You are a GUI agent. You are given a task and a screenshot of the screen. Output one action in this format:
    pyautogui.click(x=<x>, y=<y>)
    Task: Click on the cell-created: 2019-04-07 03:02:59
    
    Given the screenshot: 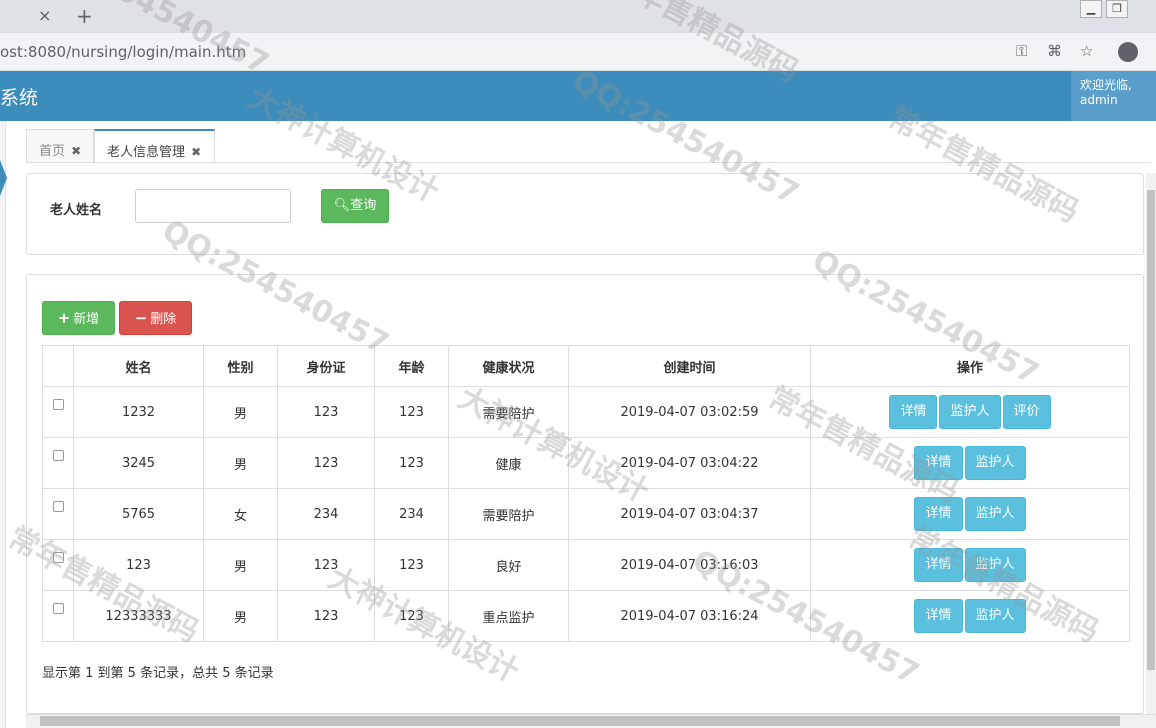 What is the action you would take?
    pyautogui.click(x=689, y=412)
    